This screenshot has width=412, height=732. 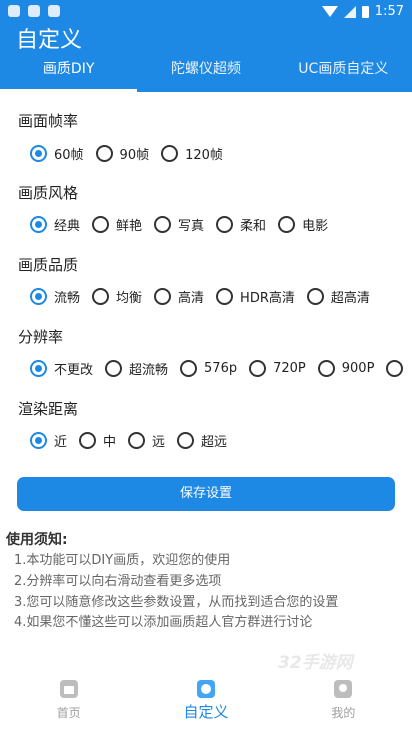 I want to click on battery-icon, so click(x=365, y=11).